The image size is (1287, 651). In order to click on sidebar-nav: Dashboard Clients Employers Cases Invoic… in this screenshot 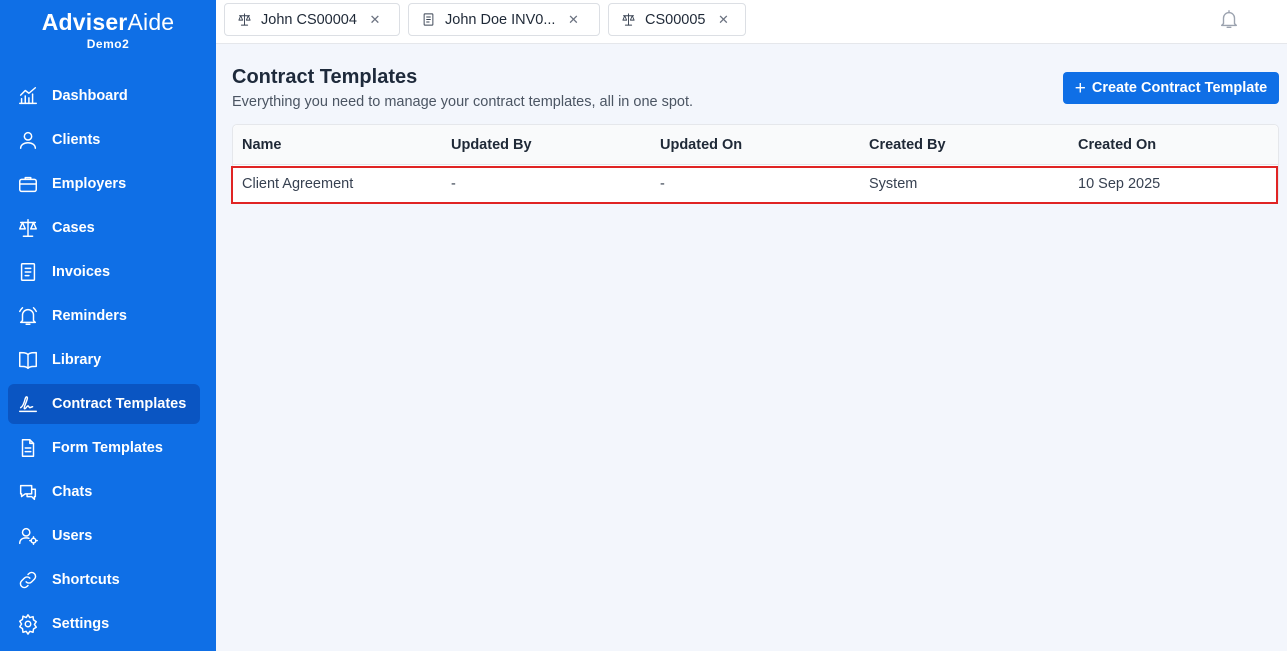, I will do `click(104, 362)`.